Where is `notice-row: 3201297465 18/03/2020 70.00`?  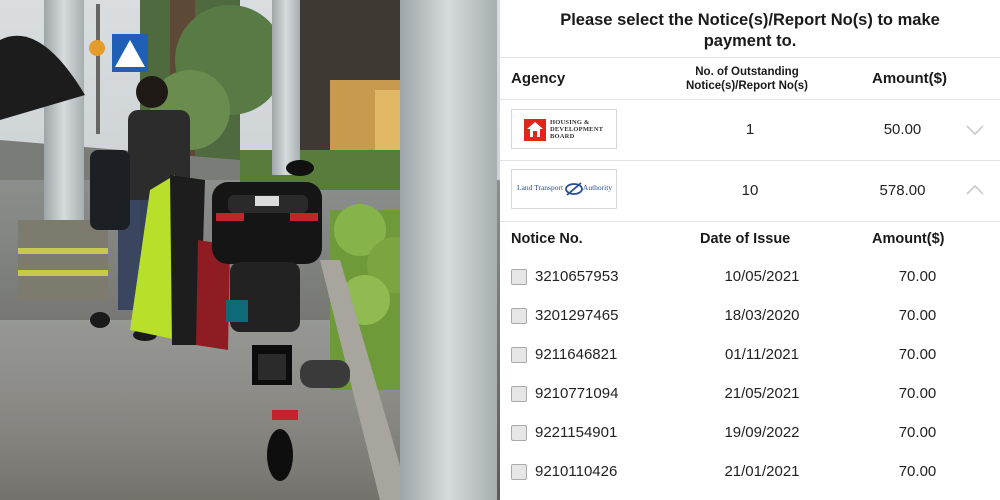 notice-row: 3201297465 18/03/2020 70.00 is located at coordinates (750, 316).